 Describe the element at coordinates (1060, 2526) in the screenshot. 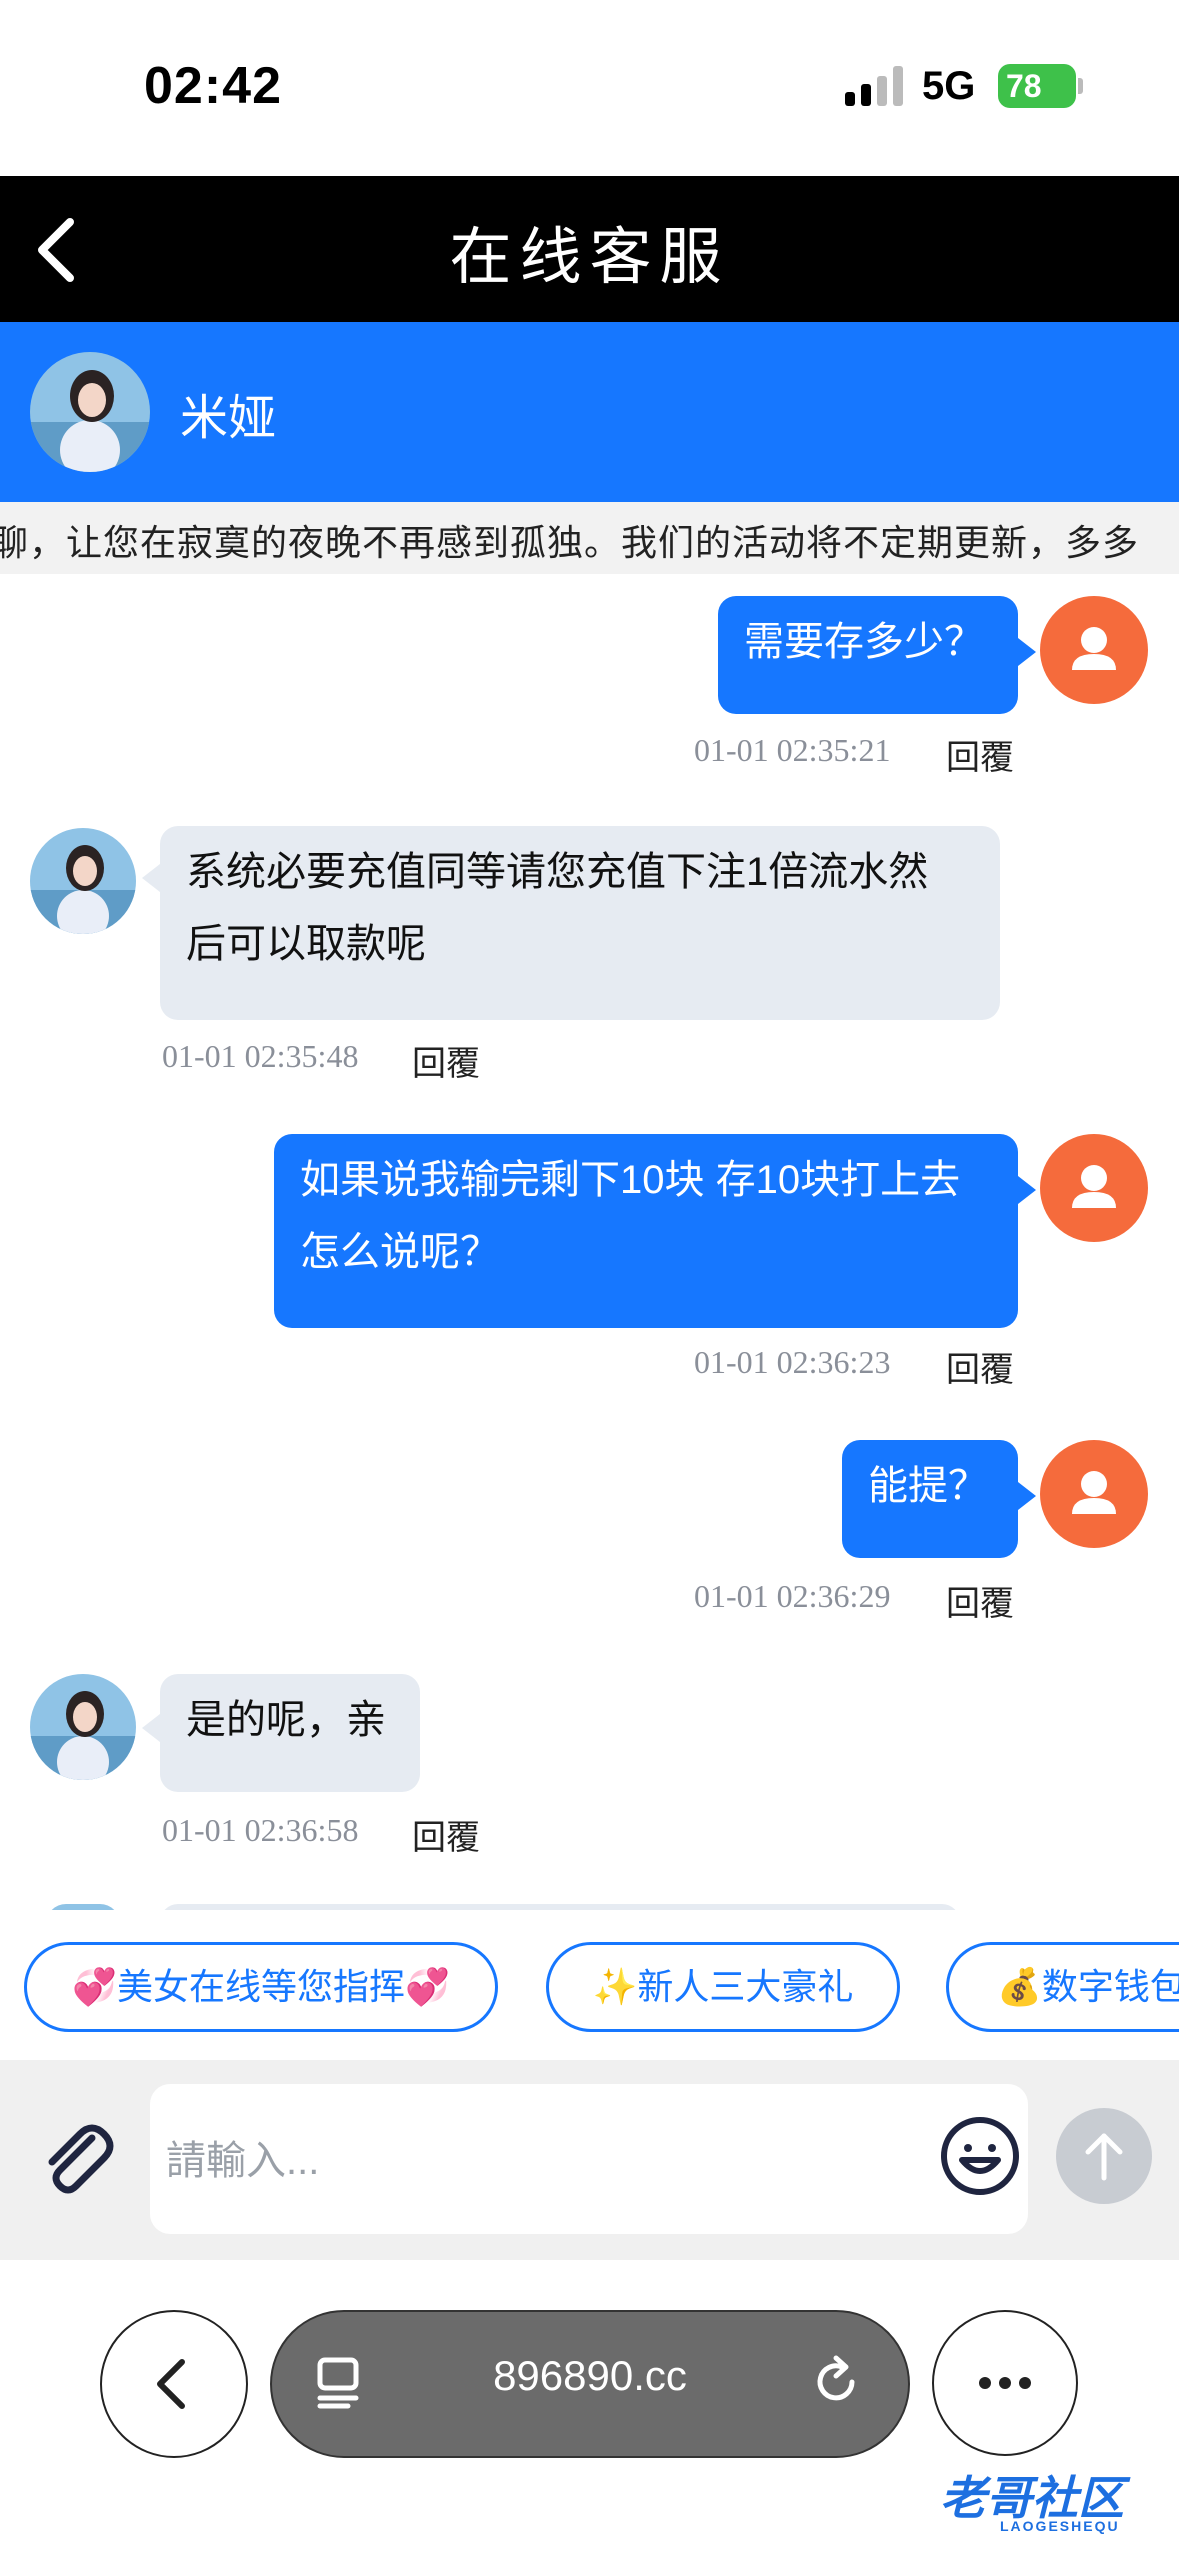

I see `watermark-subtext: LAOGESHEQU` at that location.